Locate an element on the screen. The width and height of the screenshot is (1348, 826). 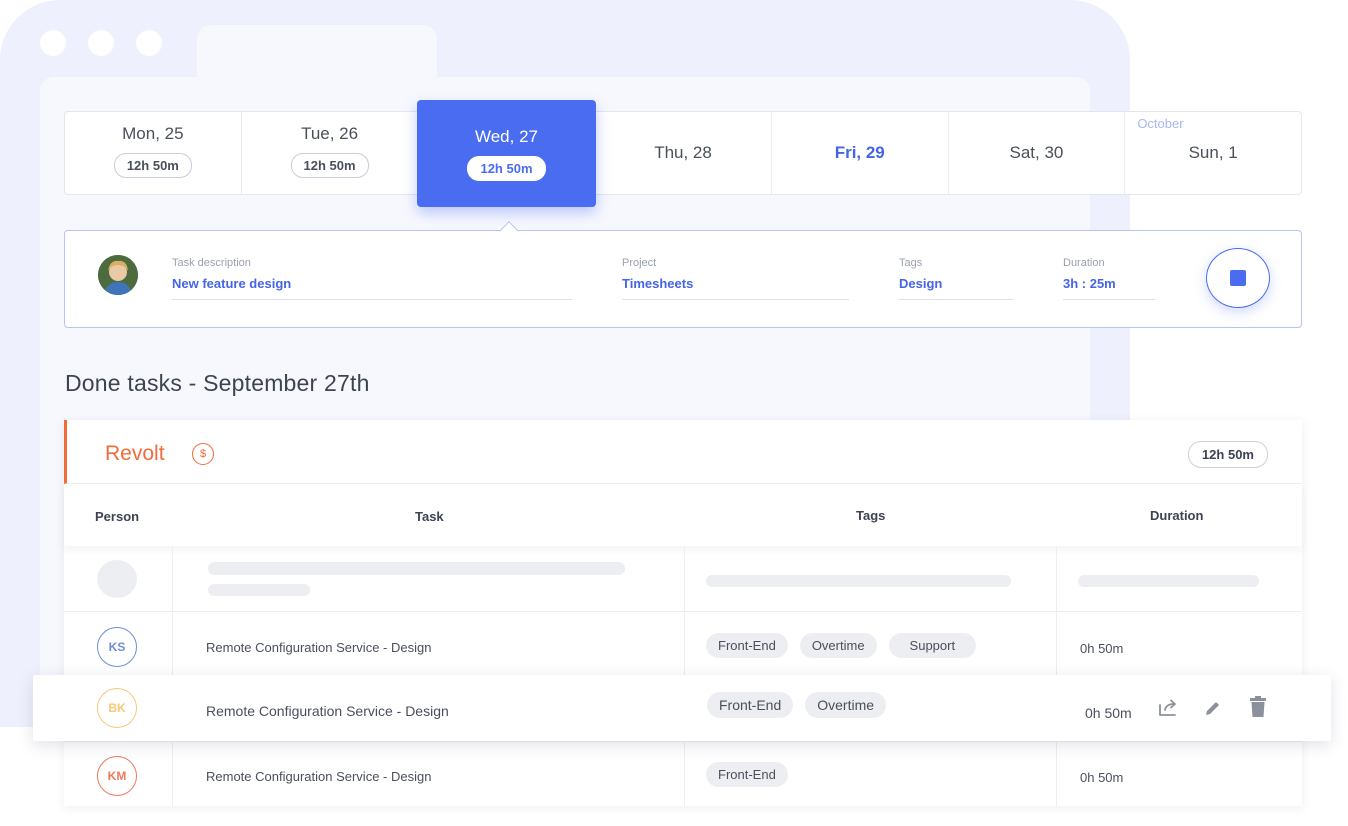
day-mon: Mon, 25 12h 50m is located at coordinates (153, 153).